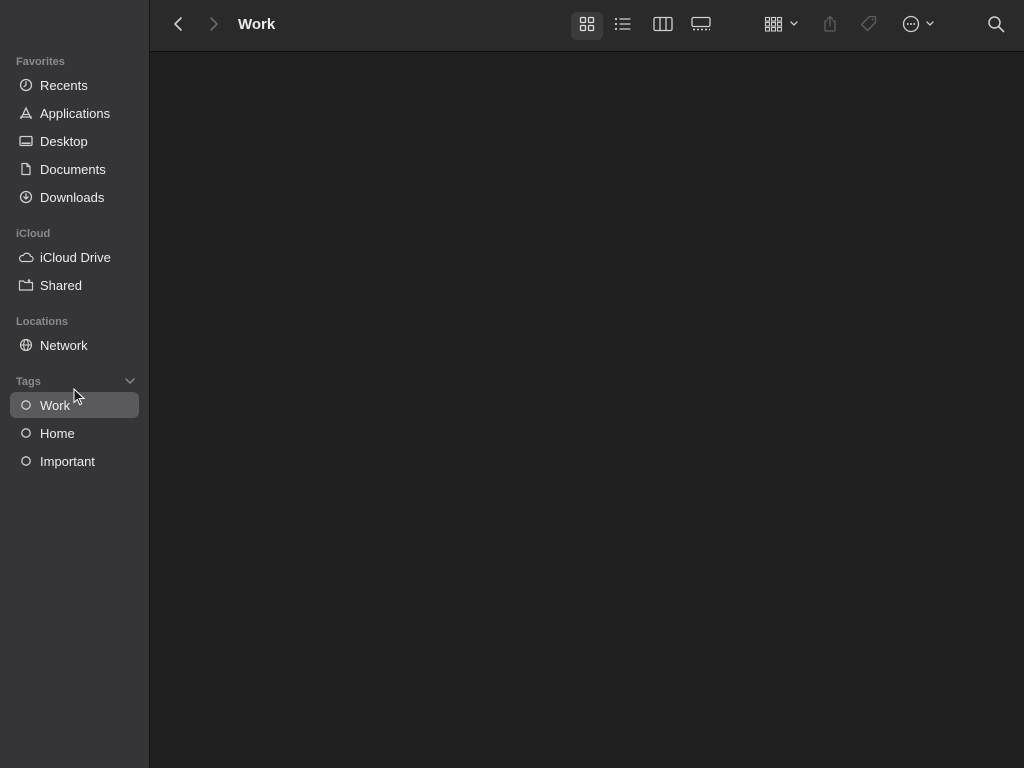 The image size is (1024, 768). Describe the element at coordinates (42, 322) in the screenshot. I see `section-header-locations: Locations` at that location.